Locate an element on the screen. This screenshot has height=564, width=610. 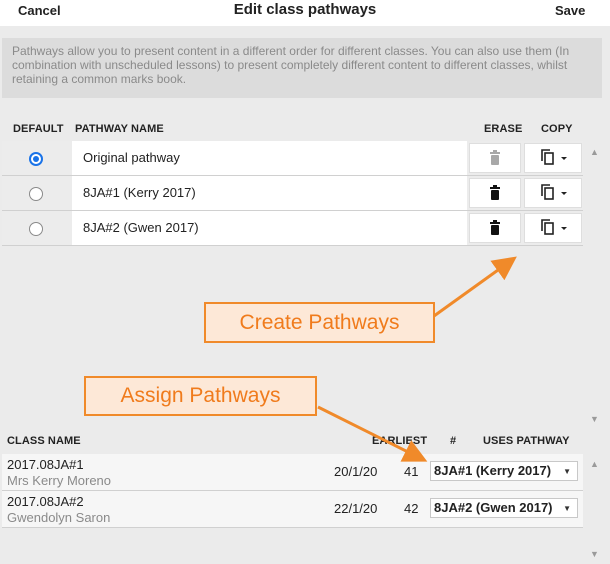
assign-pathways-callout: Assign Pathways is located at coordinates (200, 396).